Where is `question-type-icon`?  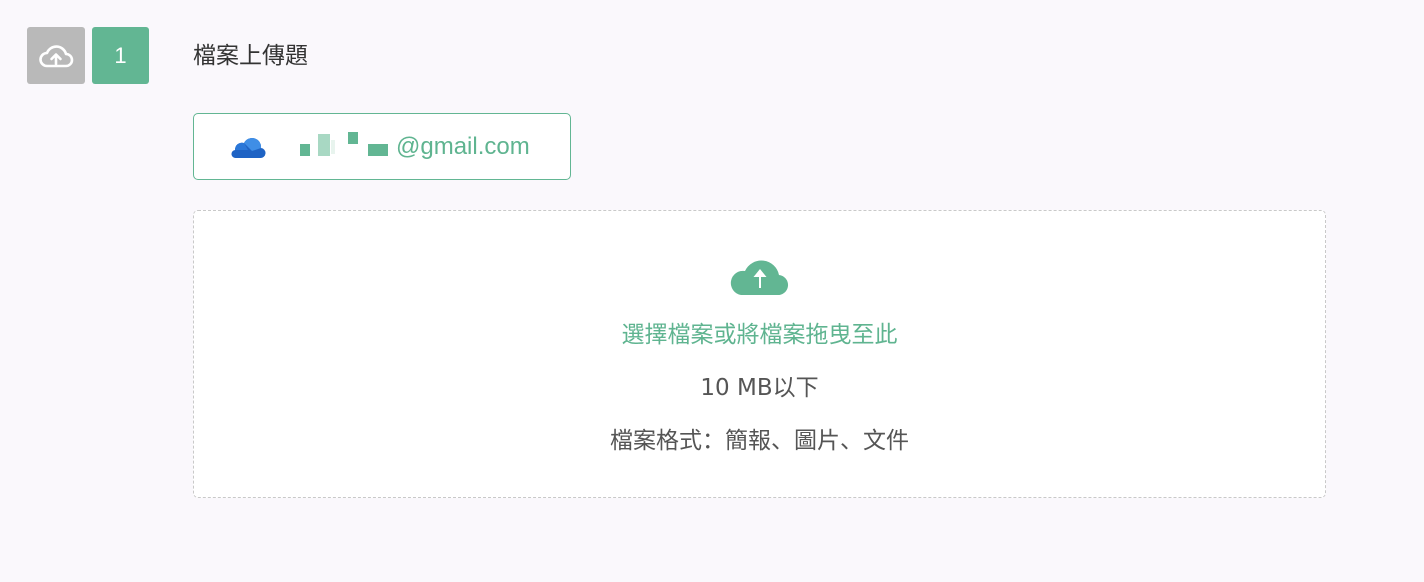 question-type-icon is located at coordinates (56, 55).